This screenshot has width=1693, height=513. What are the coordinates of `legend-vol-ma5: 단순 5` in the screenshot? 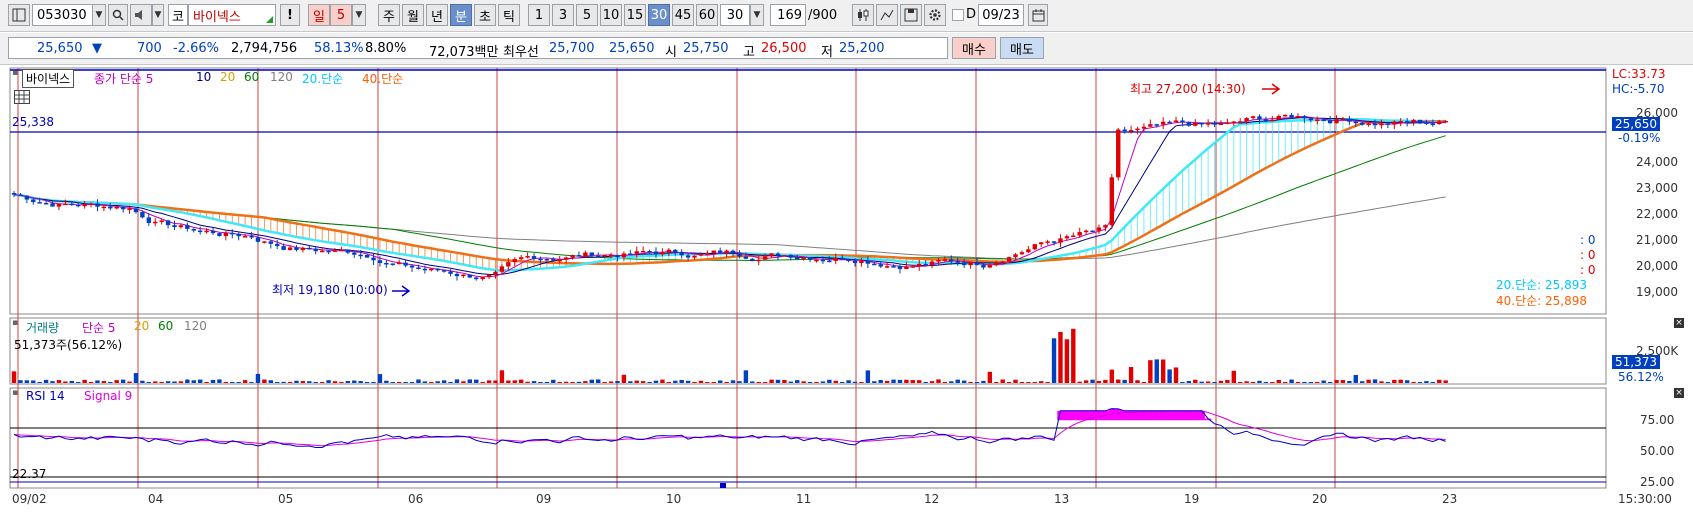 It's located at (99, 328).